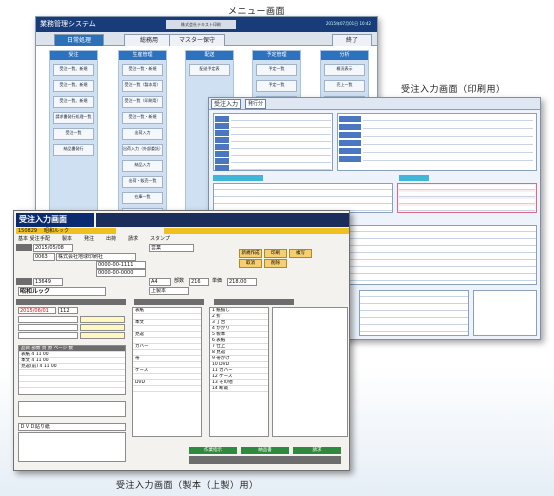 This screenshot has width=554, height=496. What do you see at coordinates (24, 247) in the screenshot?
I see `label-date` at bounding box center [24, 247].